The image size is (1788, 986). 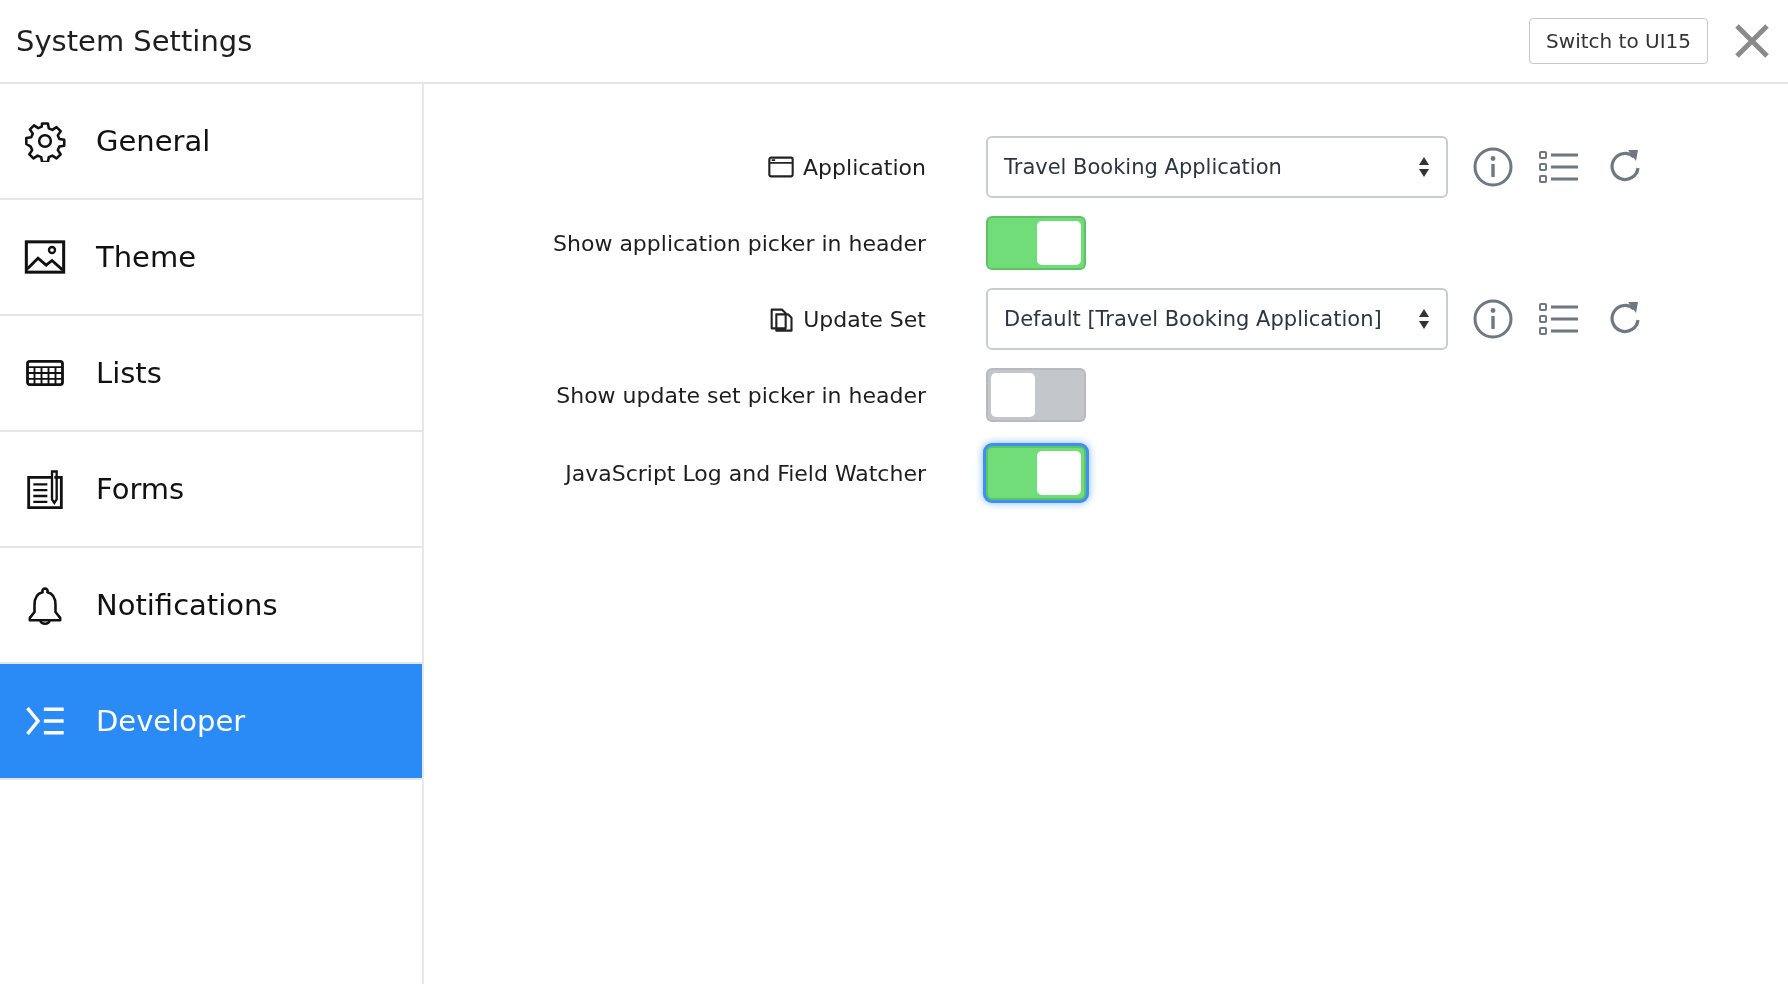 I want to click on setting-label: Show application picker in header, so click(x=739, y=243).